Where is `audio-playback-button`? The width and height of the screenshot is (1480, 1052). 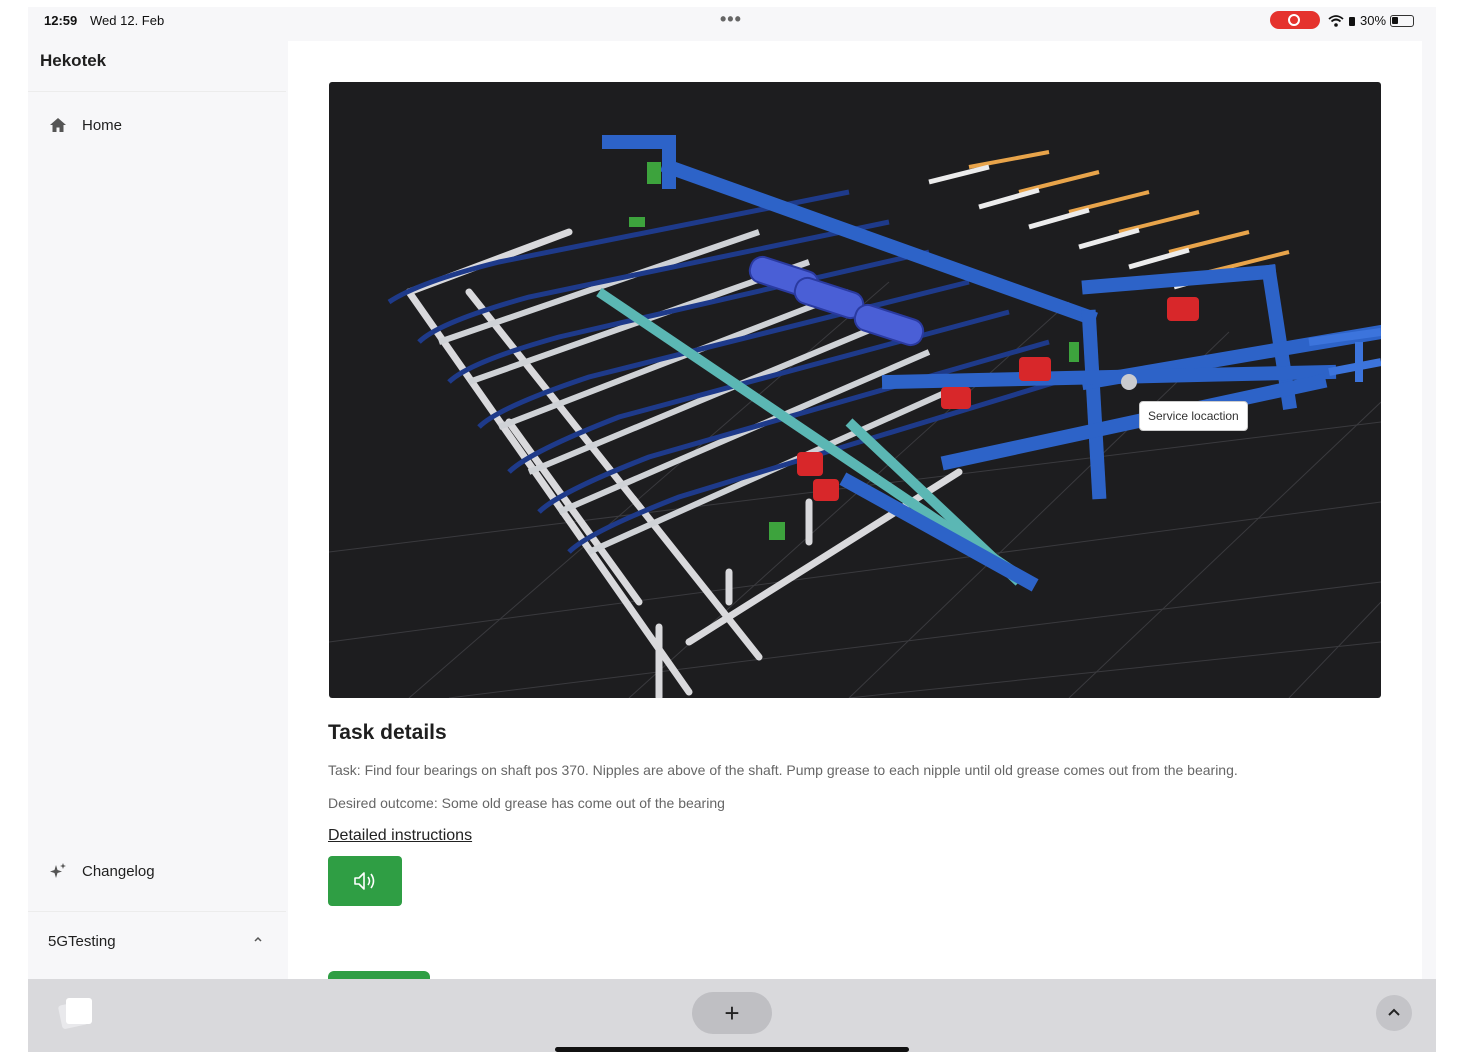 audio-playback-button is located at coordinates (365, 881).